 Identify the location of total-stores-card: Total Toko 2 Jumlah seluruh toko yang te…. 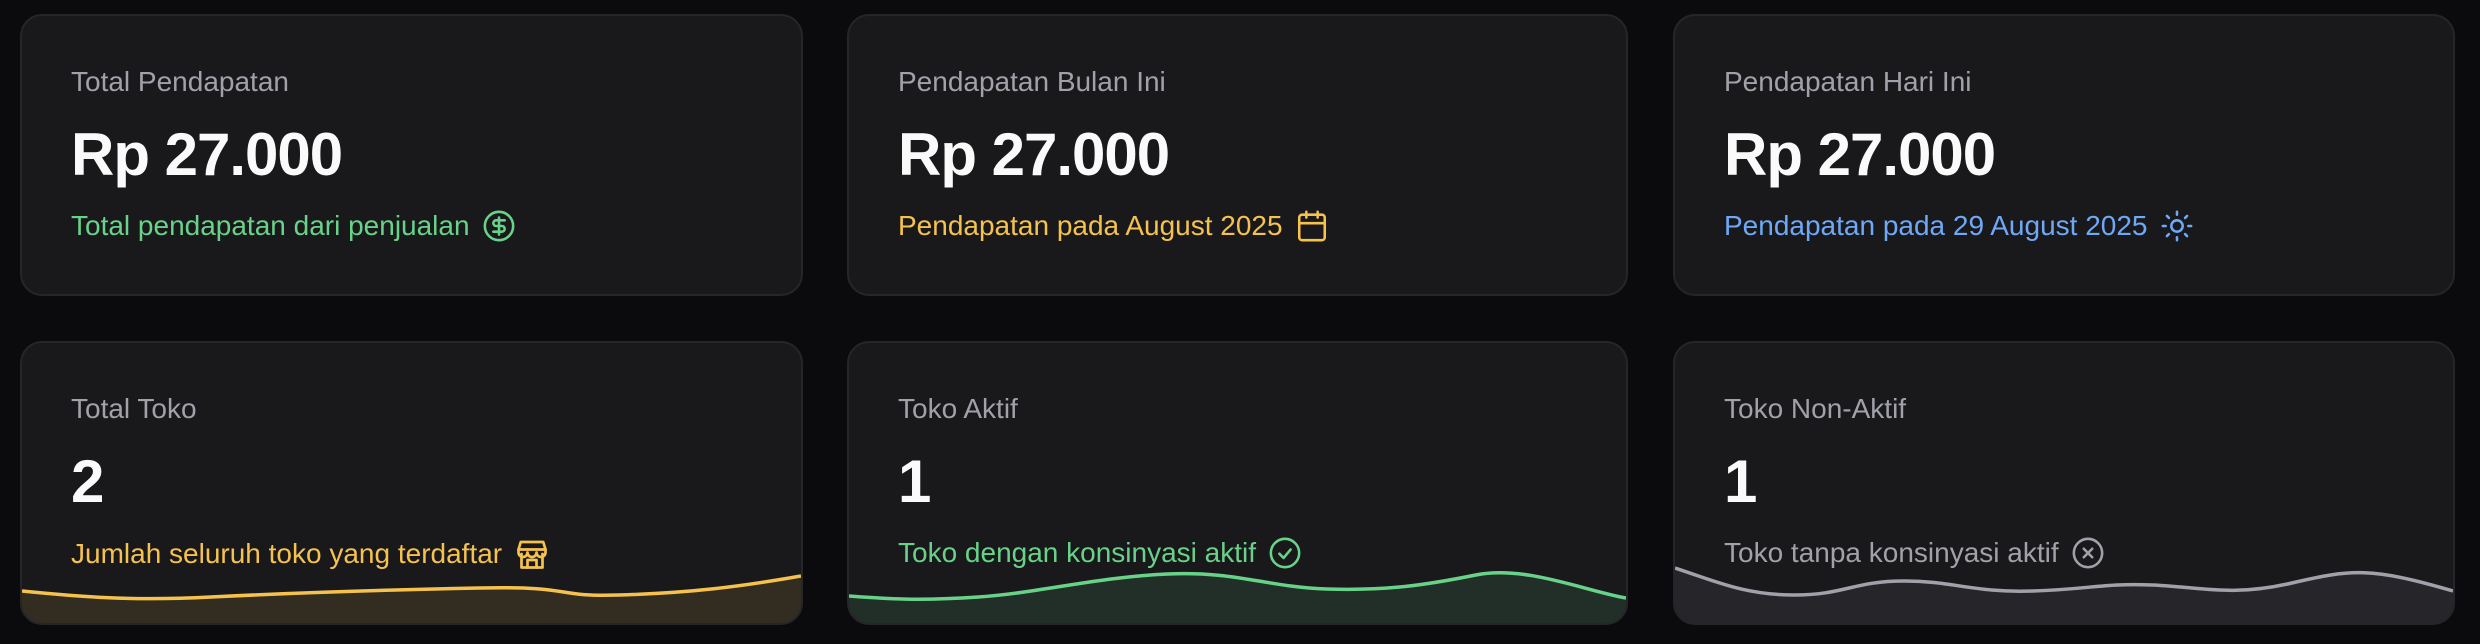
(411, 483).